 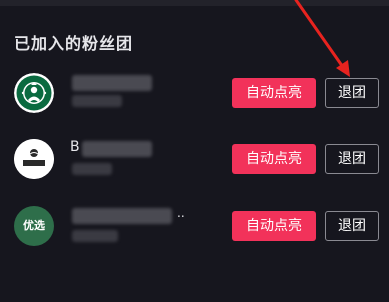 I want to click on section-title: 已加入的粉丝团, so click(x=74, y=43).